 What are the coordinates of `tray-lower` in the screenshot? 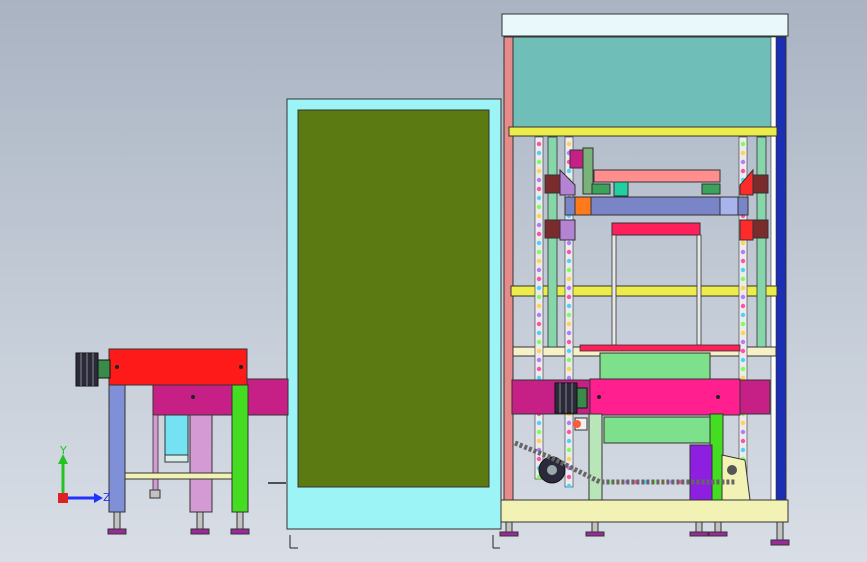 It's located at (657, 430).